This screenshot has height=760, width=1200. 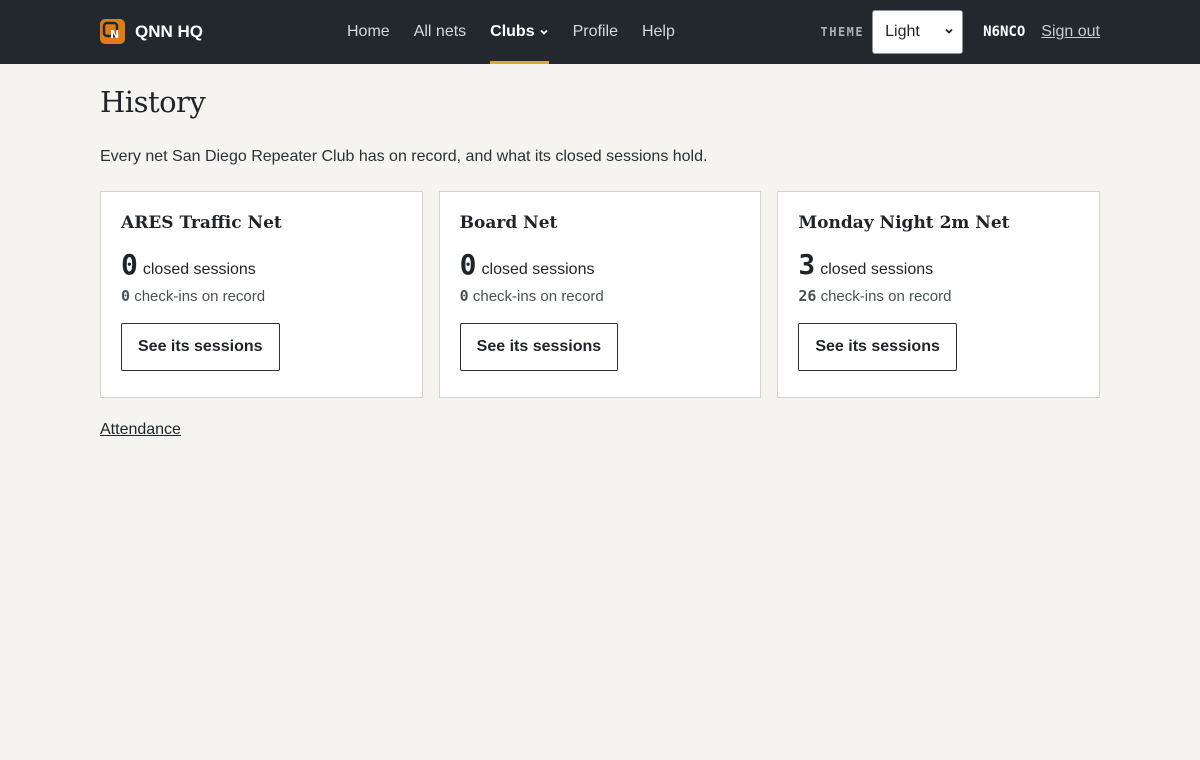 I want to click on qnn-logo-icon: N, so click(x=112, y=31).